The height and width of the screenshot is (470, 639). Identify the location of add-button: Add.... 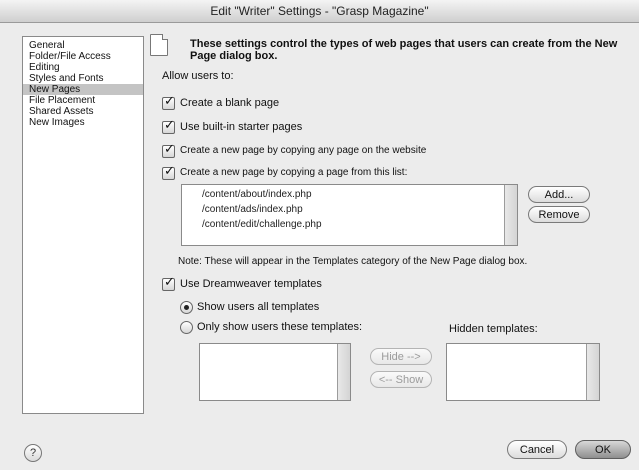
(559, 194).